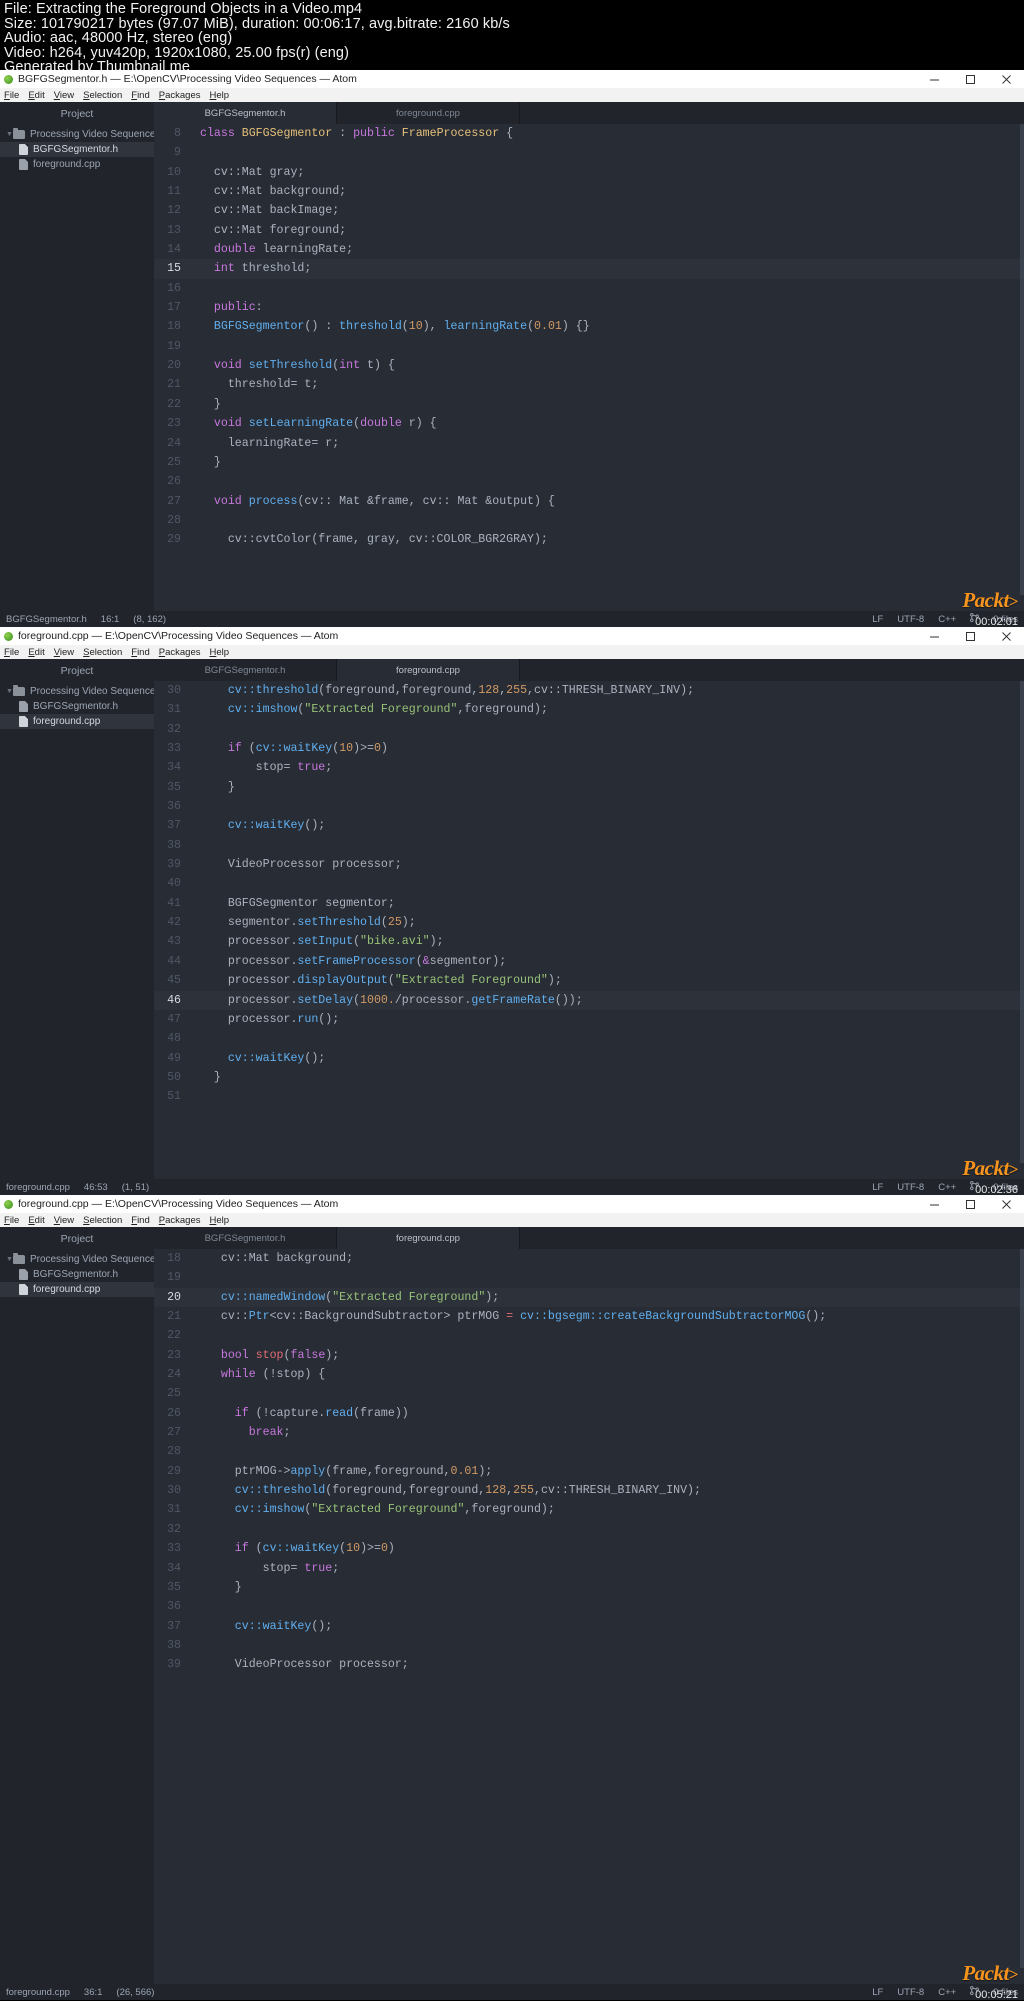 The width and height of the screenshot is (1024, 2001). I want to click on line-number: 9, so click(177, 153).